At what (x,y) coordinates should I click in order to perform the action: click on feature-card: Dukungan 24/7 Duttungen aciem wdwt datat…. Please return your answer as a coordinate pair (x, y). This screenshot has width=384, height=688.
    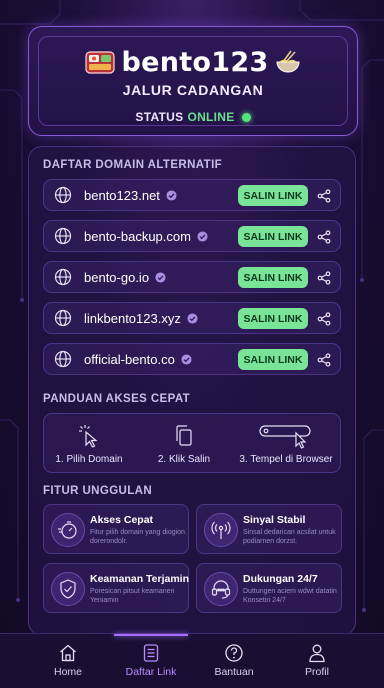
    Looking at the image, I should click on (269, 588).